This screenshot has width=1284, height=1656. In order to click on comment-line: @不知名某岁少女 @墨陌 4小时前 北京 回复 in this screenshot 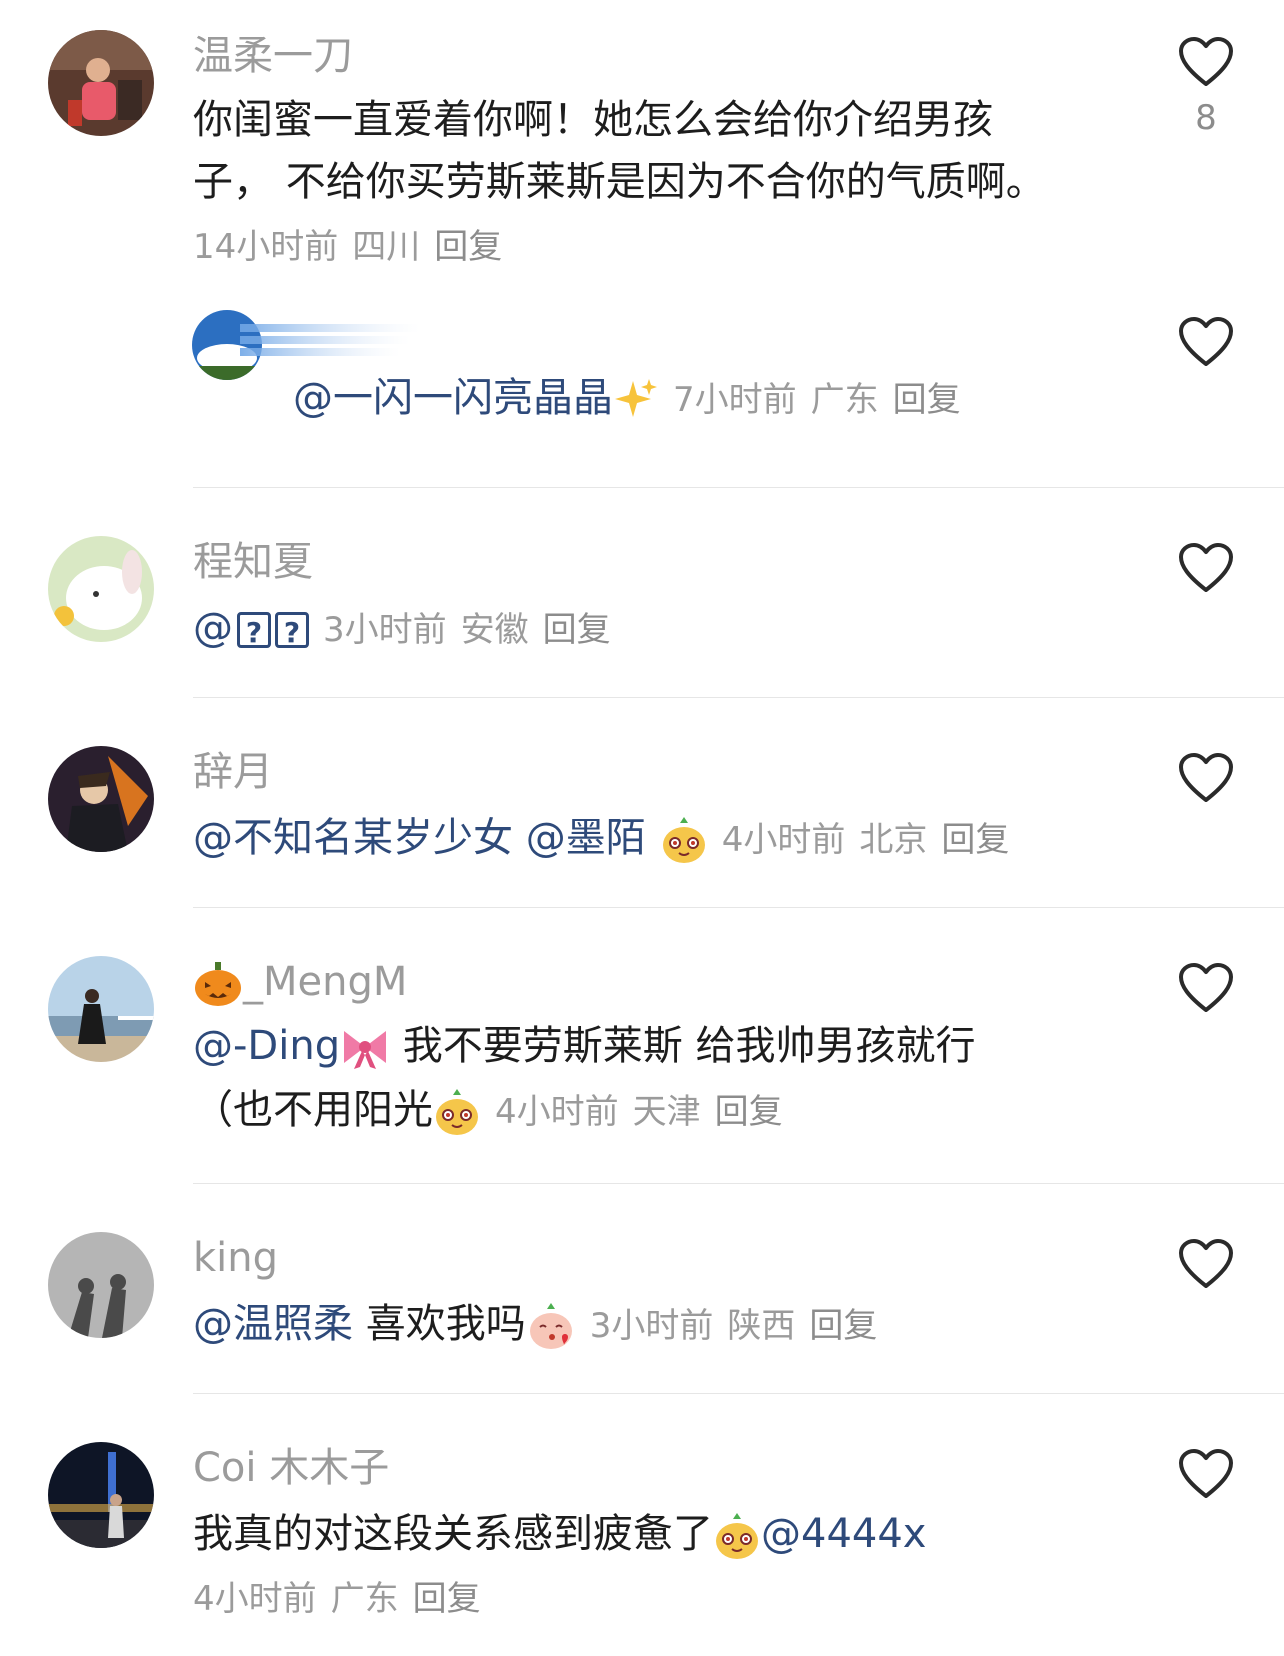, I will do `click(601, 839)`.